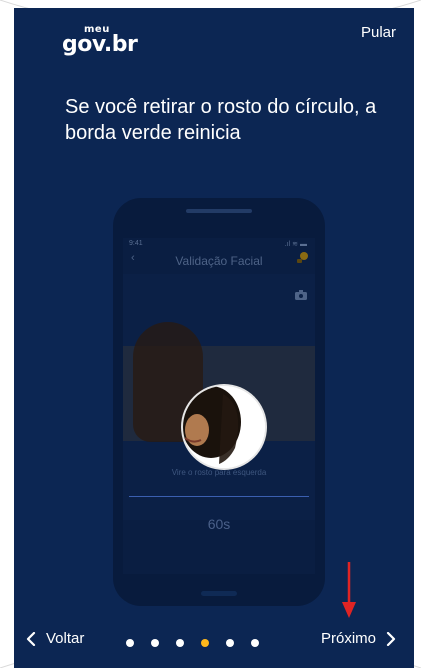 This screenshot has height=668, width=421. What do you see at coordinates (219, 211) in the screenshot?
I see `phone-earpiece` at bounding box center [219, 211].